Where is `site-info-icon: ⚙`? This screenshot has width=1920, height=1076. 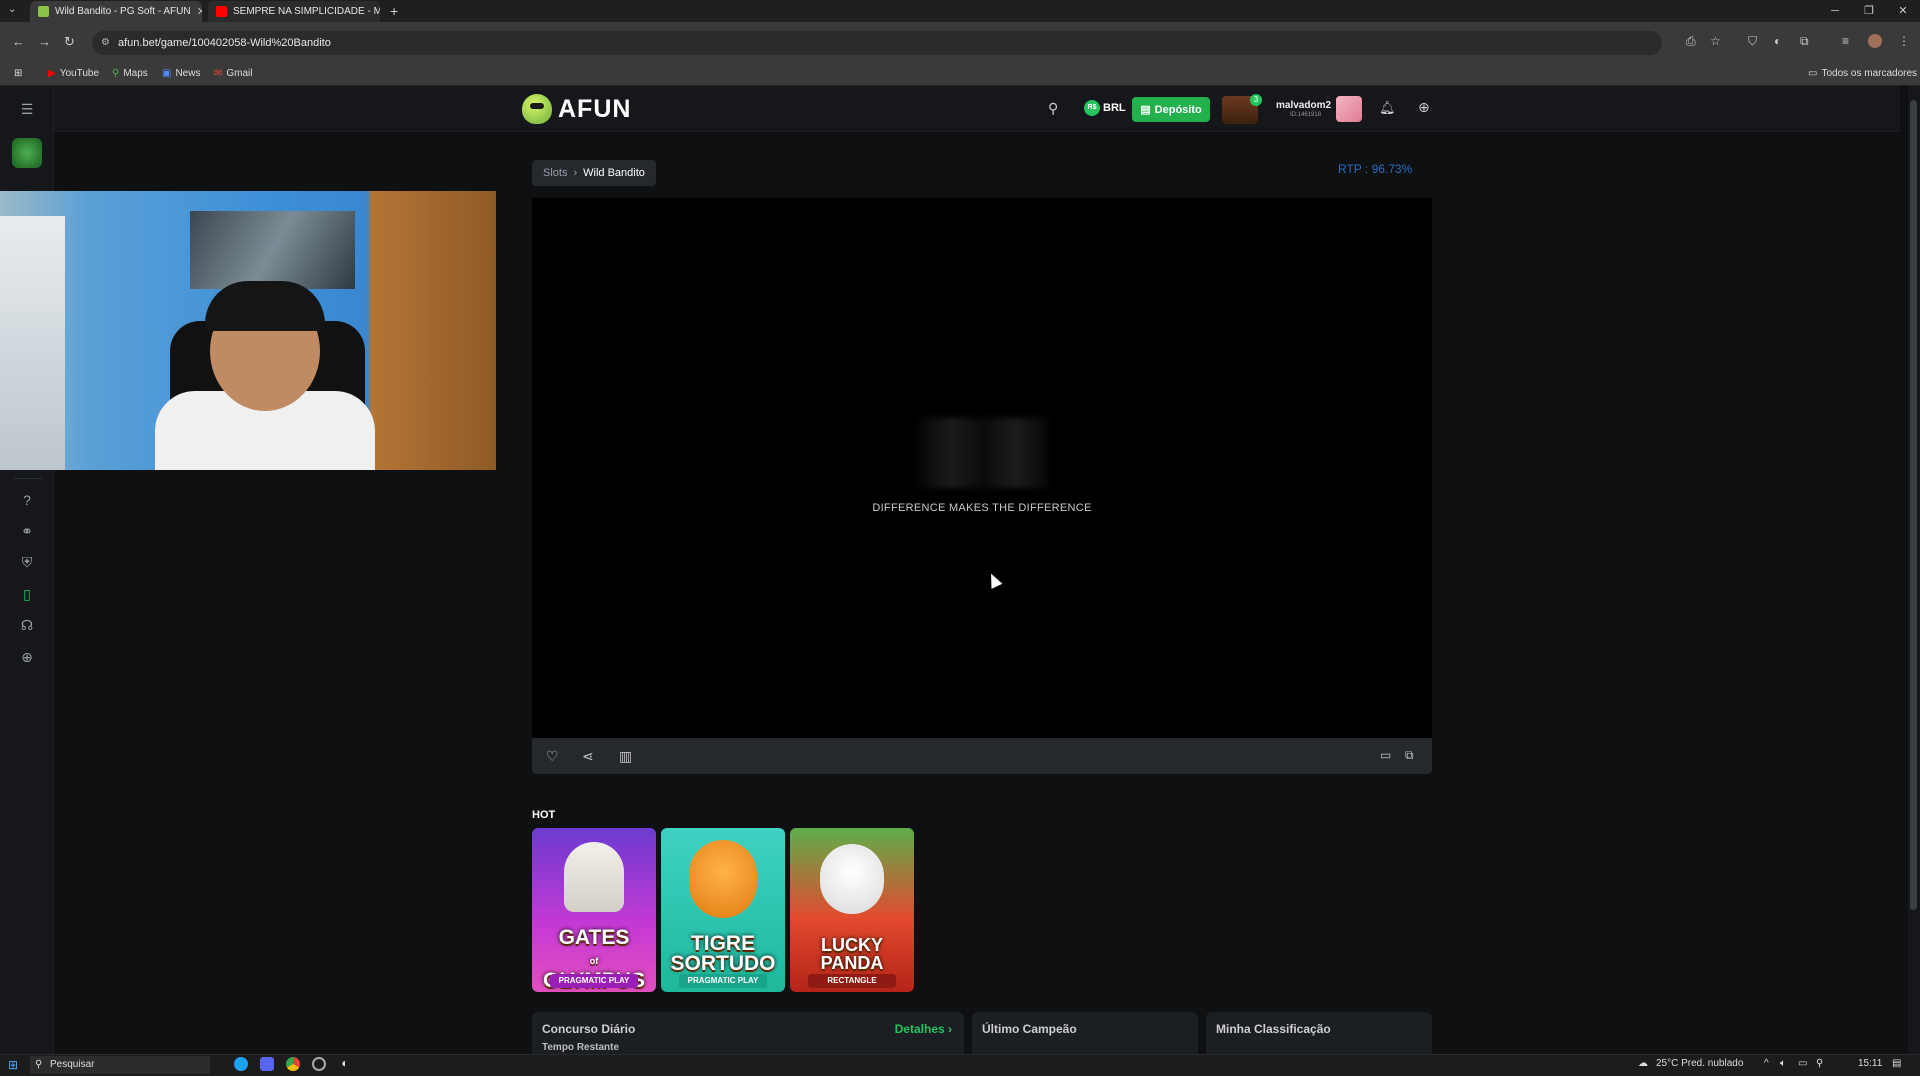
site-info-icon: ⚙ is located at coordinates (105, 43).